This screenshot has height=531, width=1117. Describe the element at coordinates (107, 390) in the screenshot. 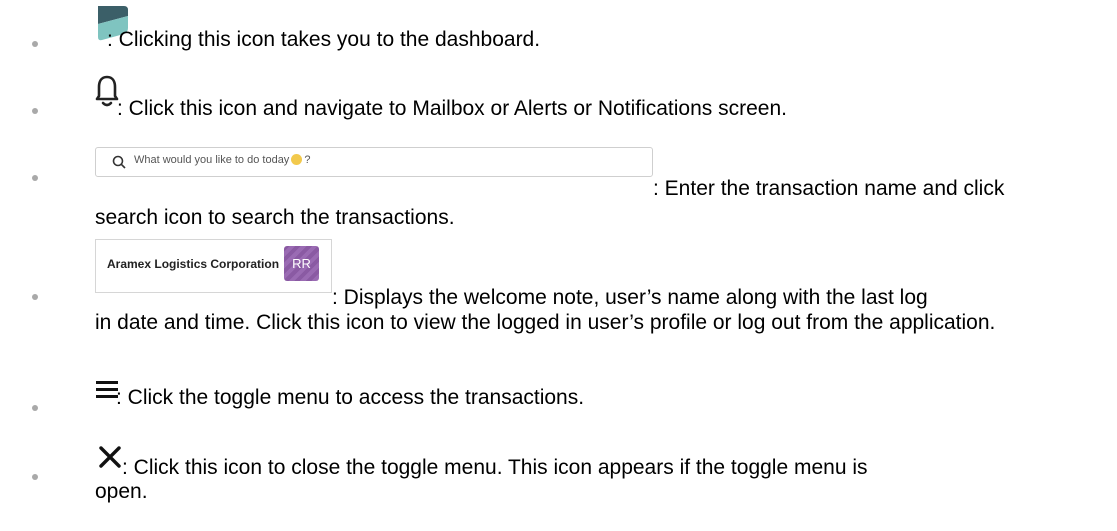

I see `hamburger-menu-icon` at that location.